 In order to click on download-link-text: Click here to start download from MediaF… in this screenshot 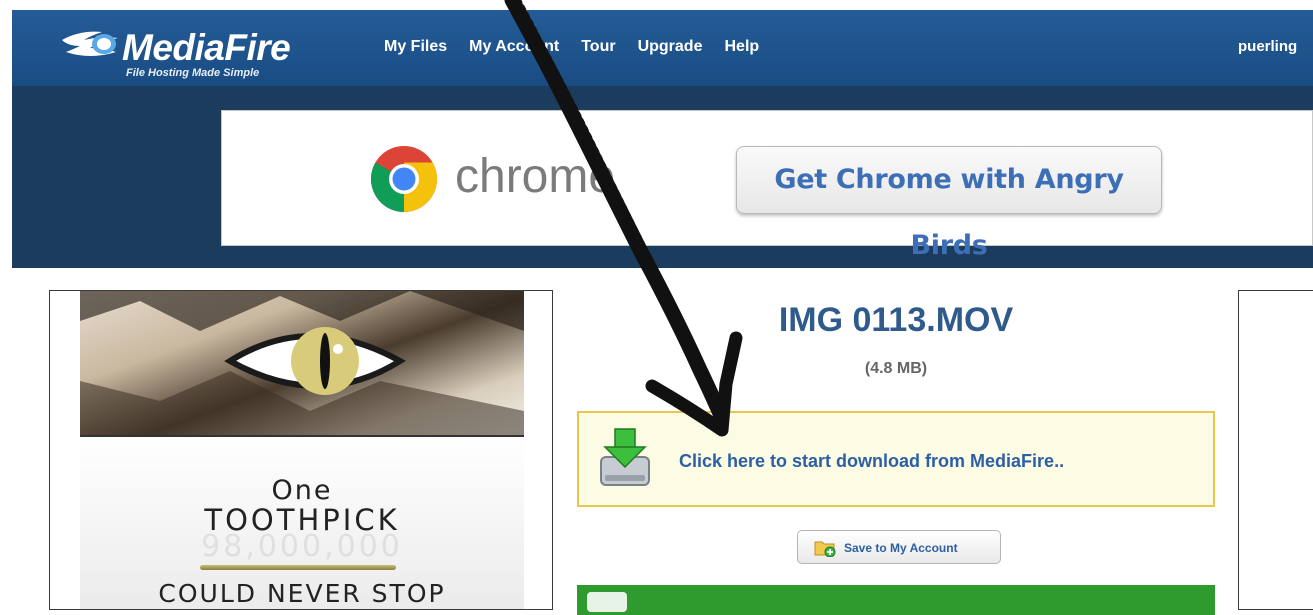, I will do `click(871, 461)`.